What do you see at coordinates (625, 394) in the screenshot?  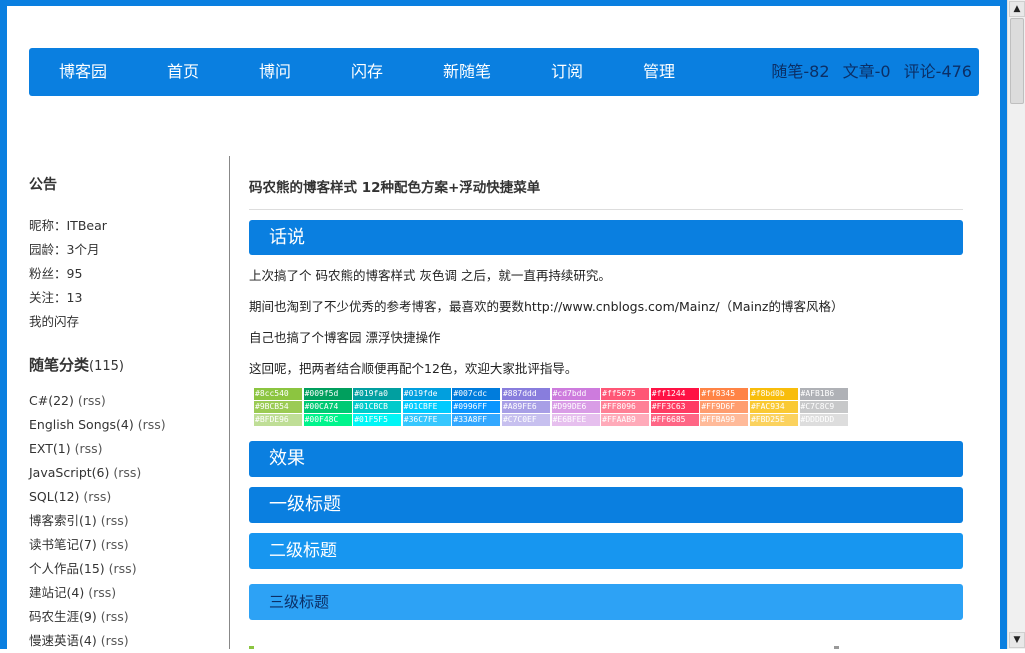 I see `color-swatch: #ff5675` at bounding box center [625, 394].